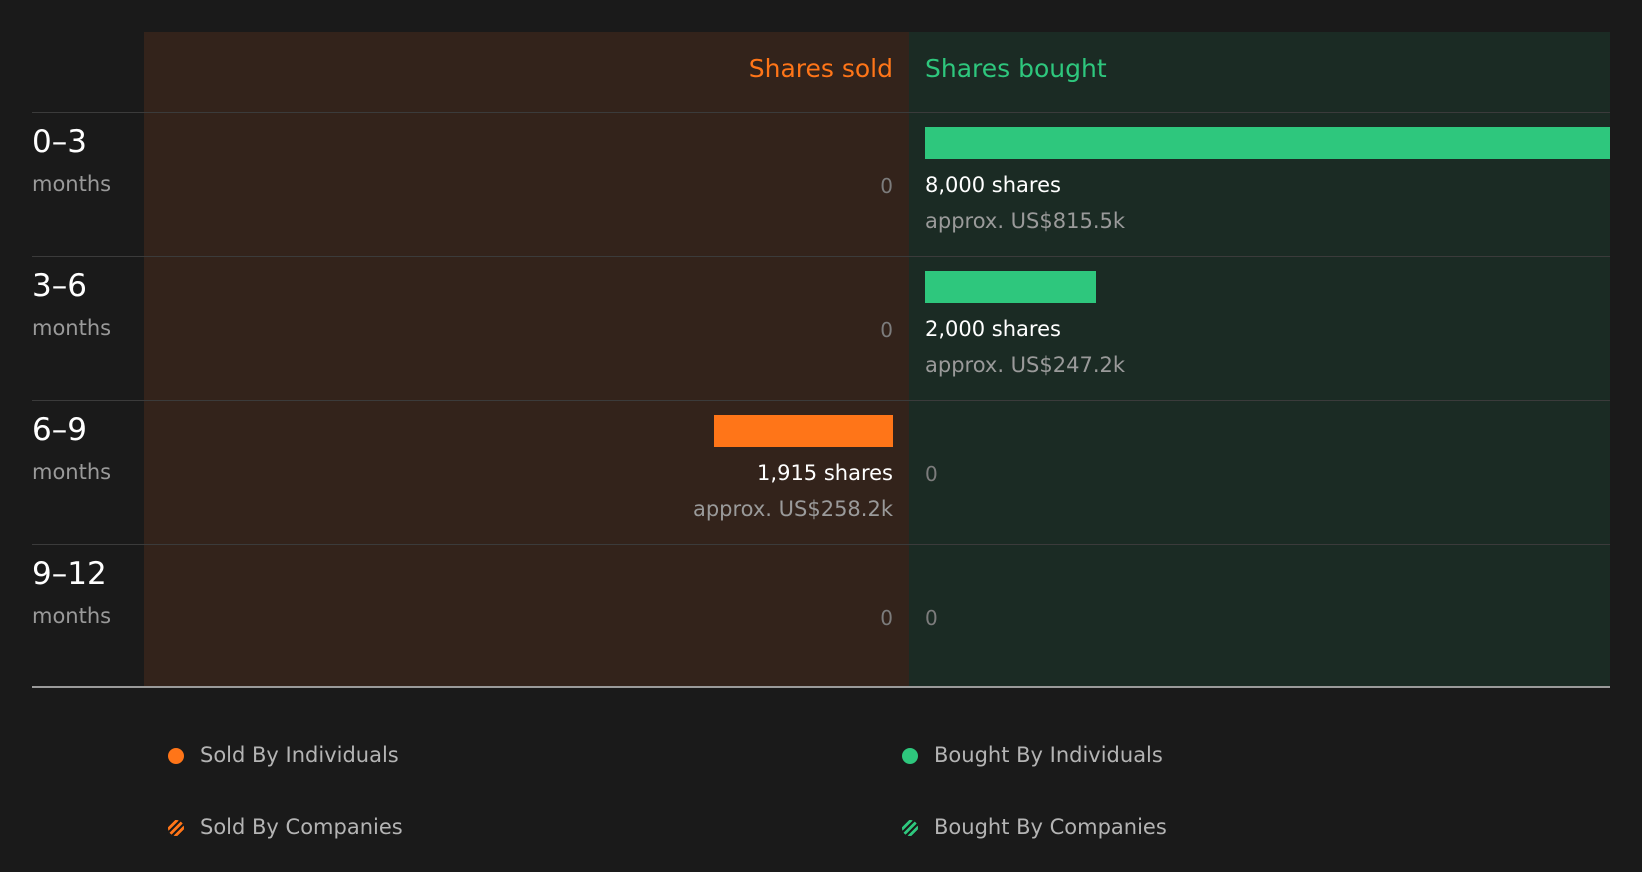  Describe the element at coordinates (1050, 827) in the screenshot. I see `legend-label: Bought By Companies` at that location.